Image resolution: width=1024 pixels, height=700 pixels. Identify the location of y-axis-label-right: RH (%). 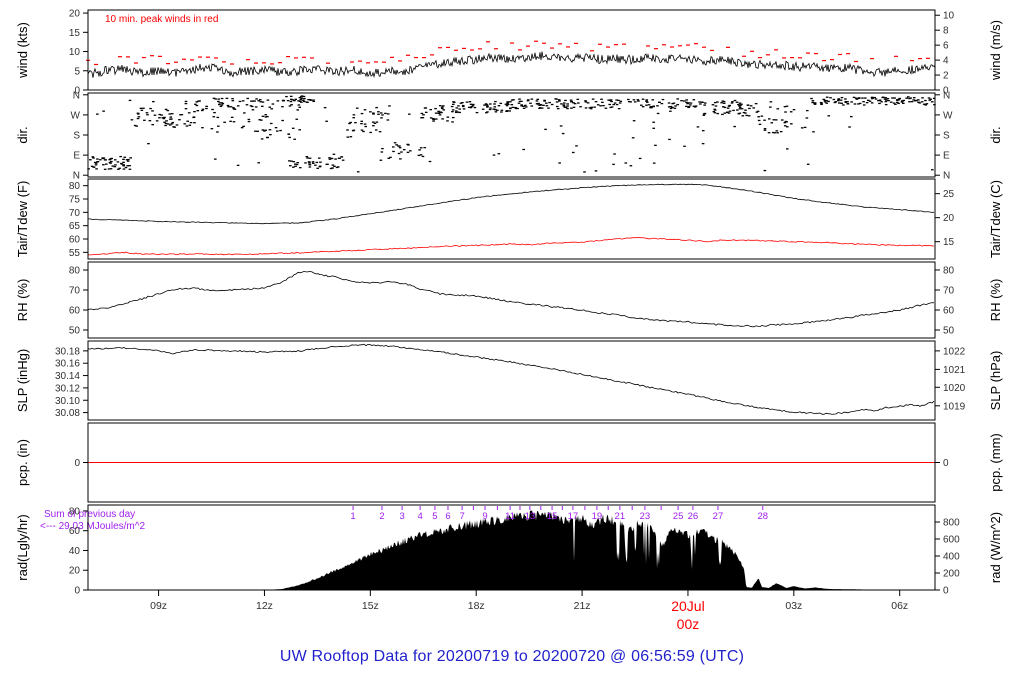
(995, 300).